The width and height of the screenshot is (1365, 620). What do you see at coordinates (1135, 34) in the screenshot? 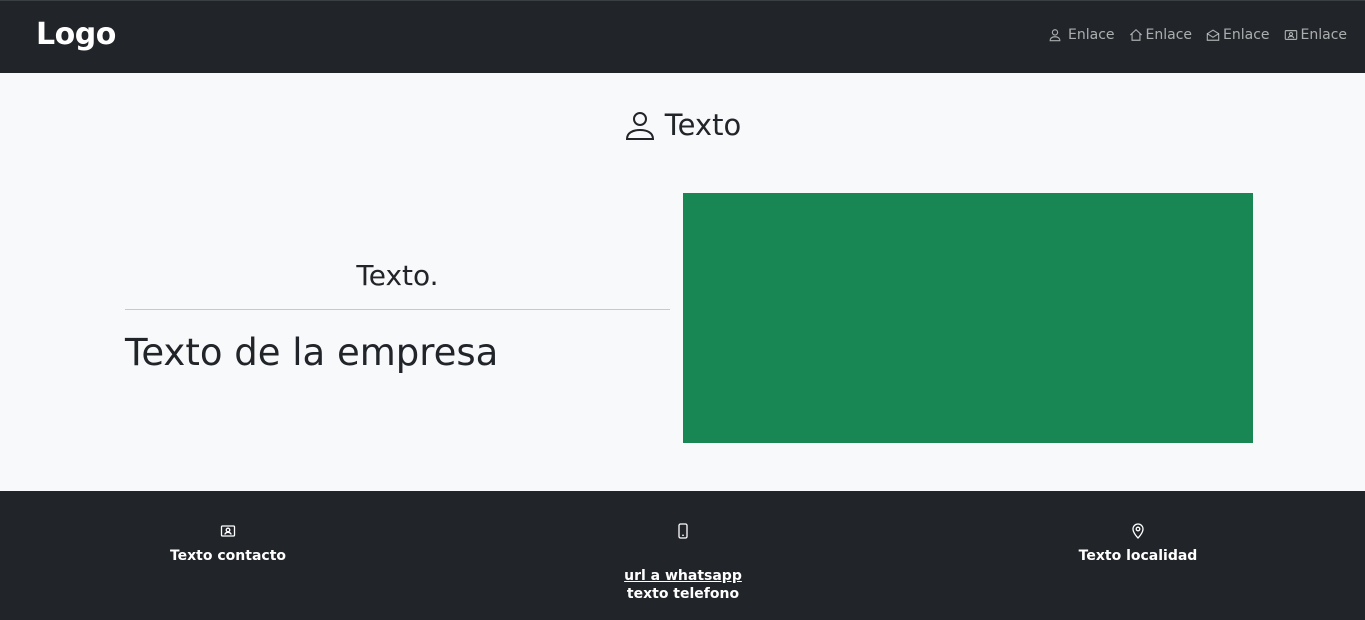
I see `house-icon` at bounding box center [1135, 34].